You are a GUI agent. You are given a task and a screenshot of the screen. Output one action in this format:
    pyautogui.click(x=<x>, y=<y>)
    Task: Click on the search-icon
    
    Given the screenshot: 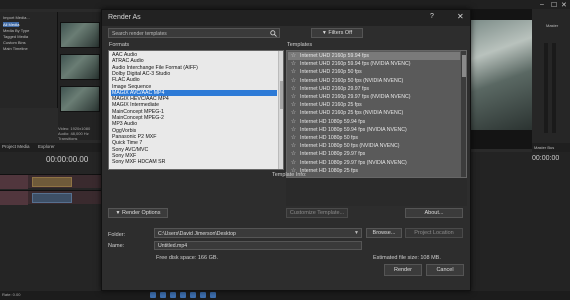 What is the action you would take?
    pyautogui.click(x=273, y=33)
    